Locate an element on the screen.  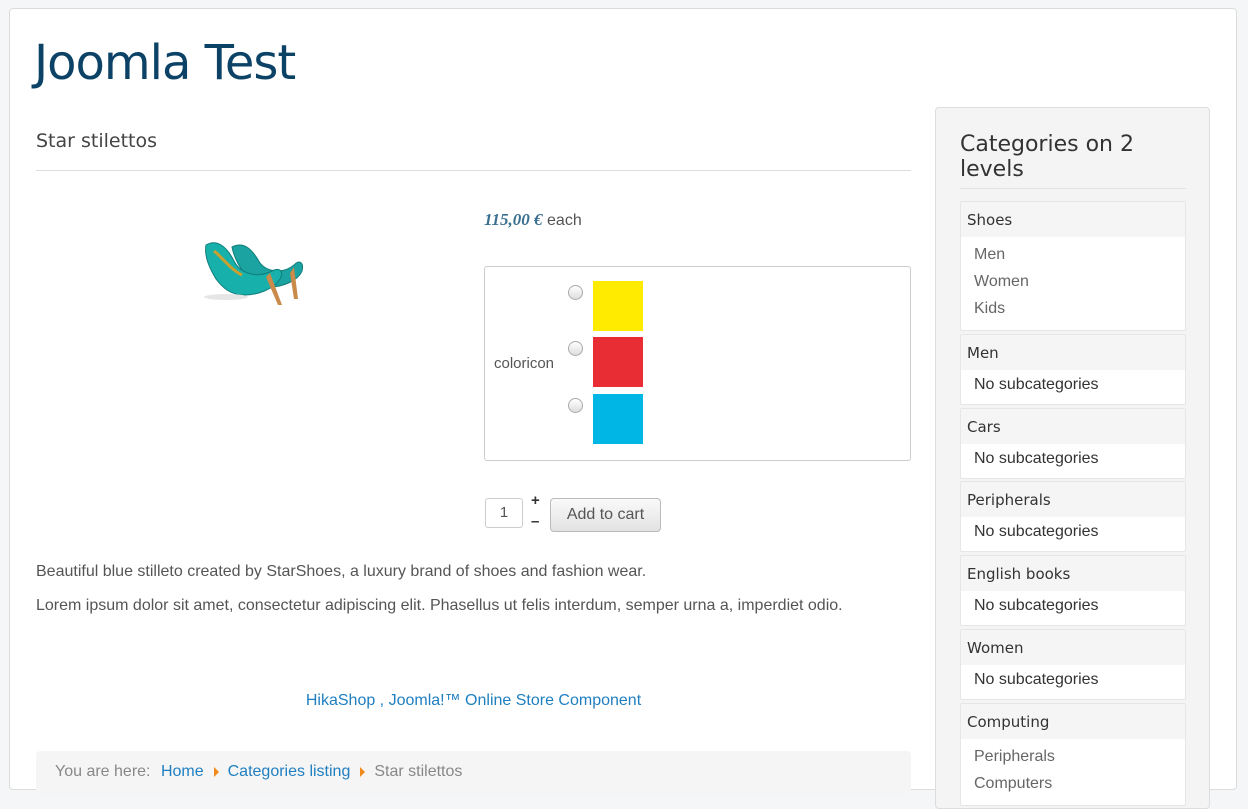
product-title: Star stilettos is located at coordinates (473, 144).